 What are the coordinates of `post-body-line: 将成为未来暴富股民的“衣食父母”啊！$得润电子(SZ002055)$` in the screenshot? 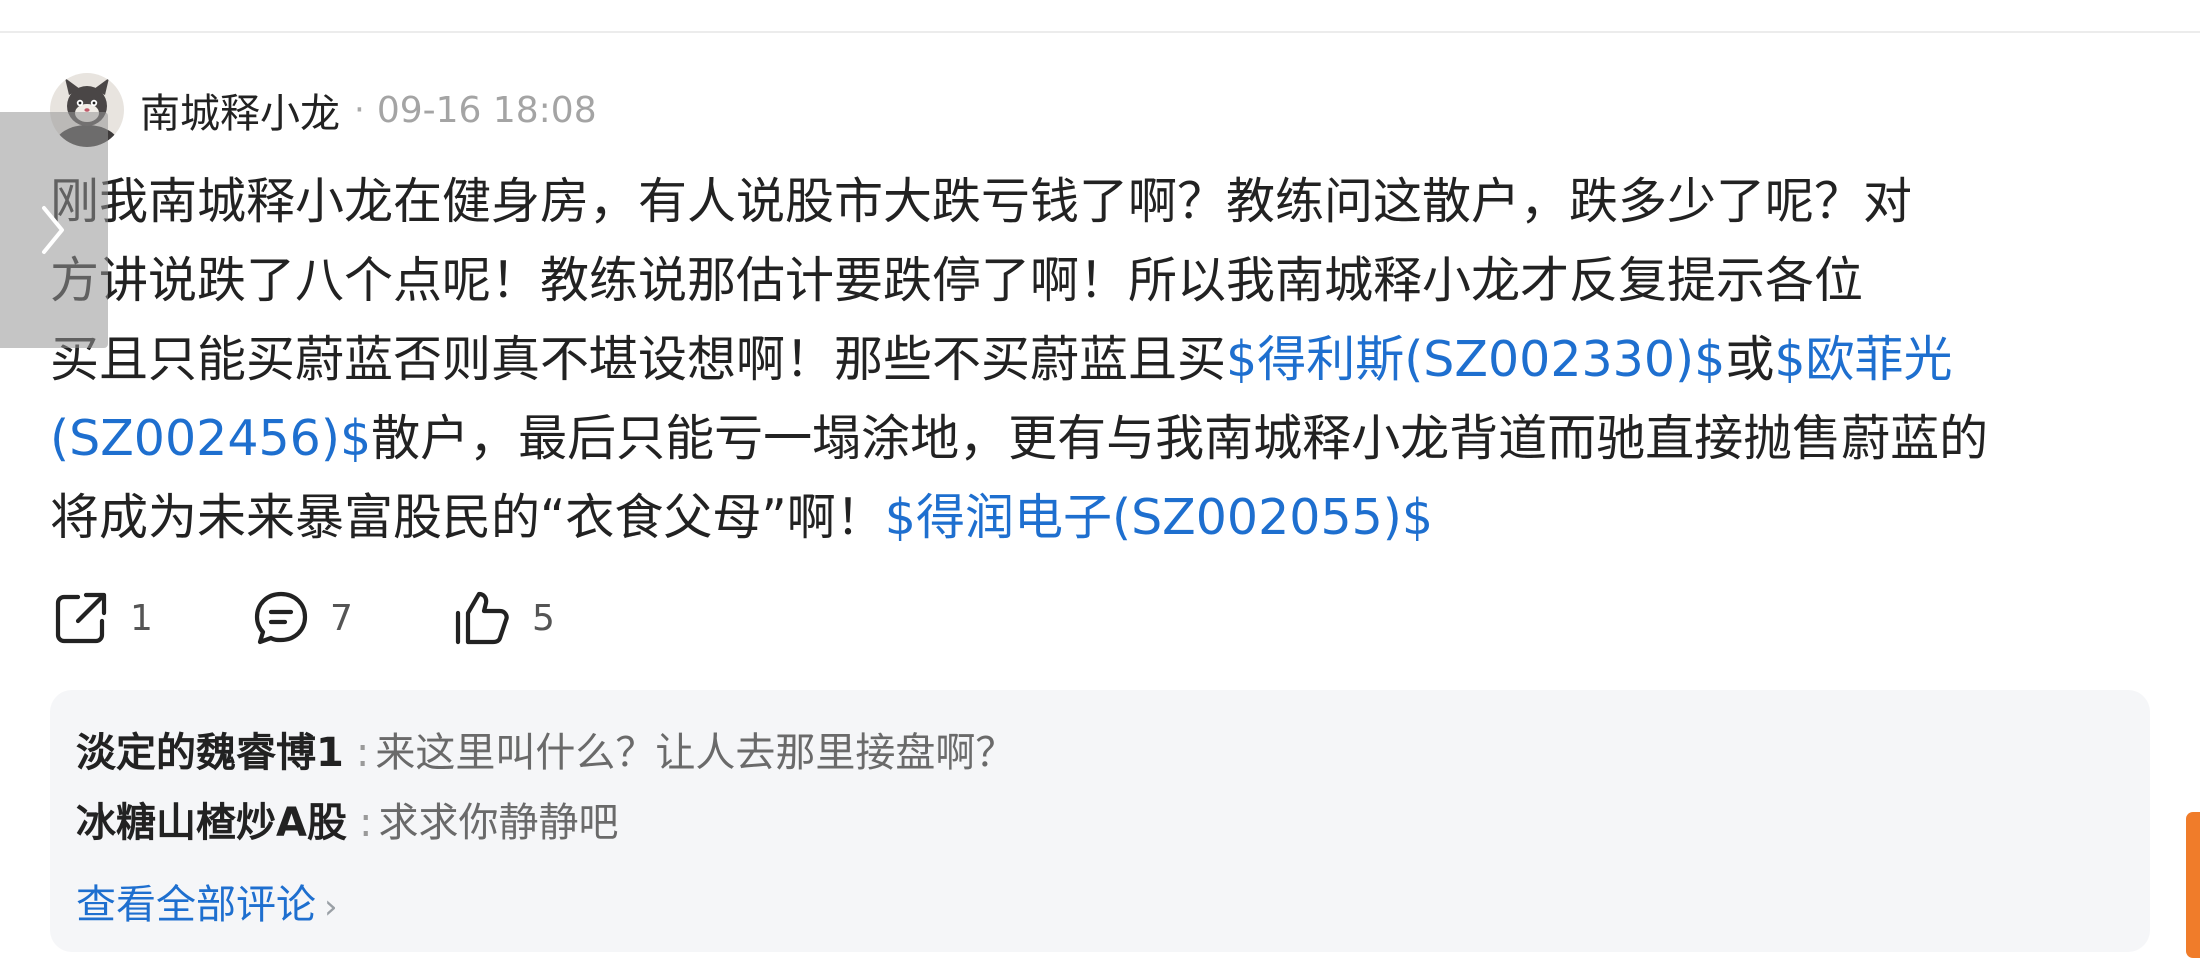 It's located at (1105, 517).